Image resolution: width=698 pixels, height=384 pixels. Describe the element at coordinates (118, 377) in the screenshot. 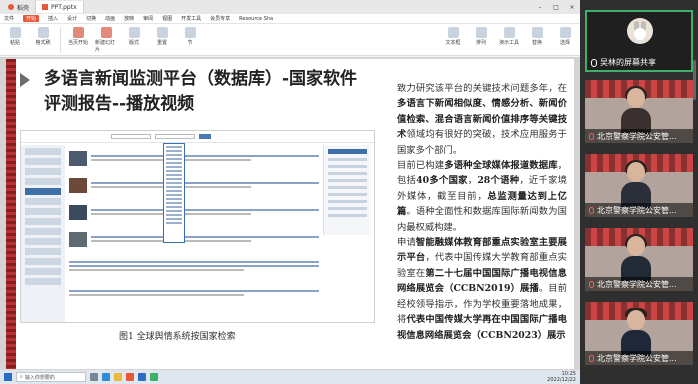

I see `folder-icon` at that location.